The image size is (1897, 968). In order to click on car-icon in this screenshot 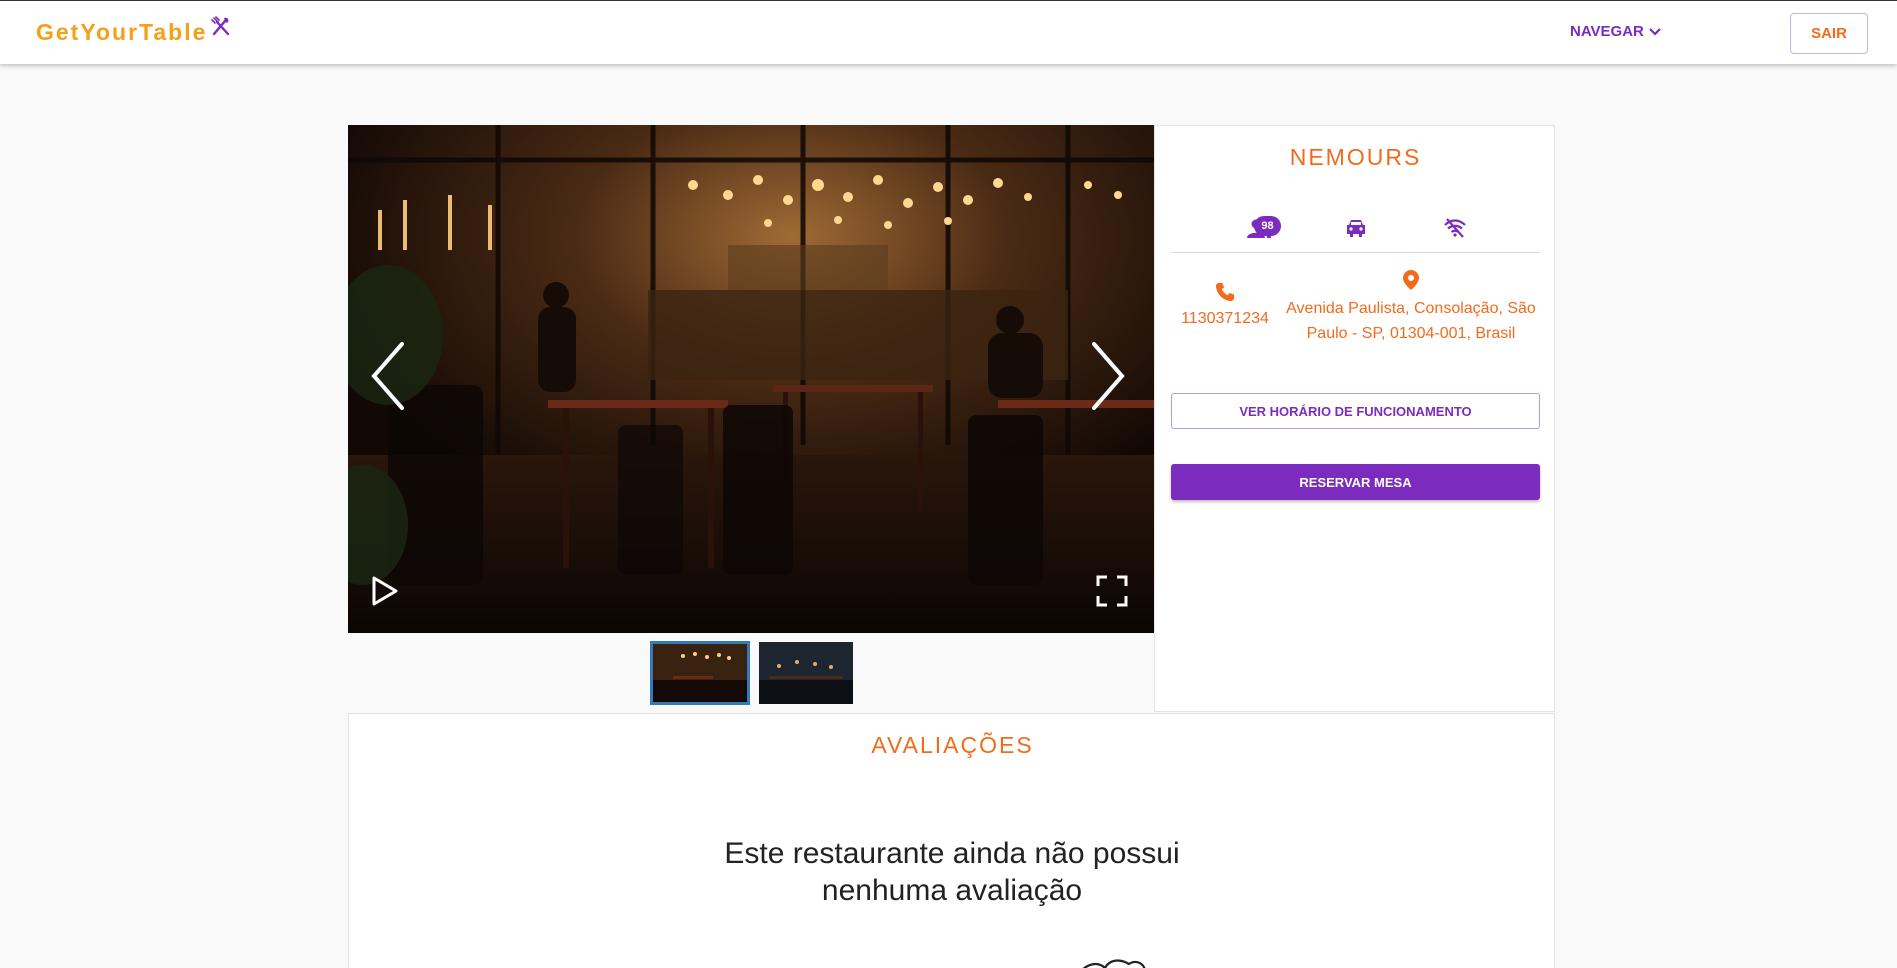, I will do `click(1356, 230)`.